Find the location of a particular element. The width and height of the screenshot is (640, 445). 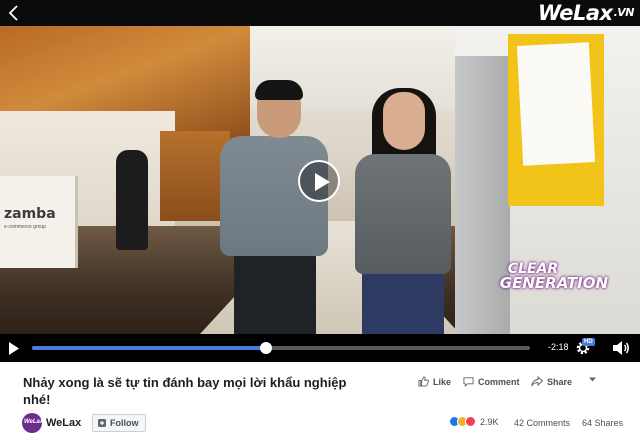

player-top-bar: WeLax.VN is located at coordinates (320, 13).